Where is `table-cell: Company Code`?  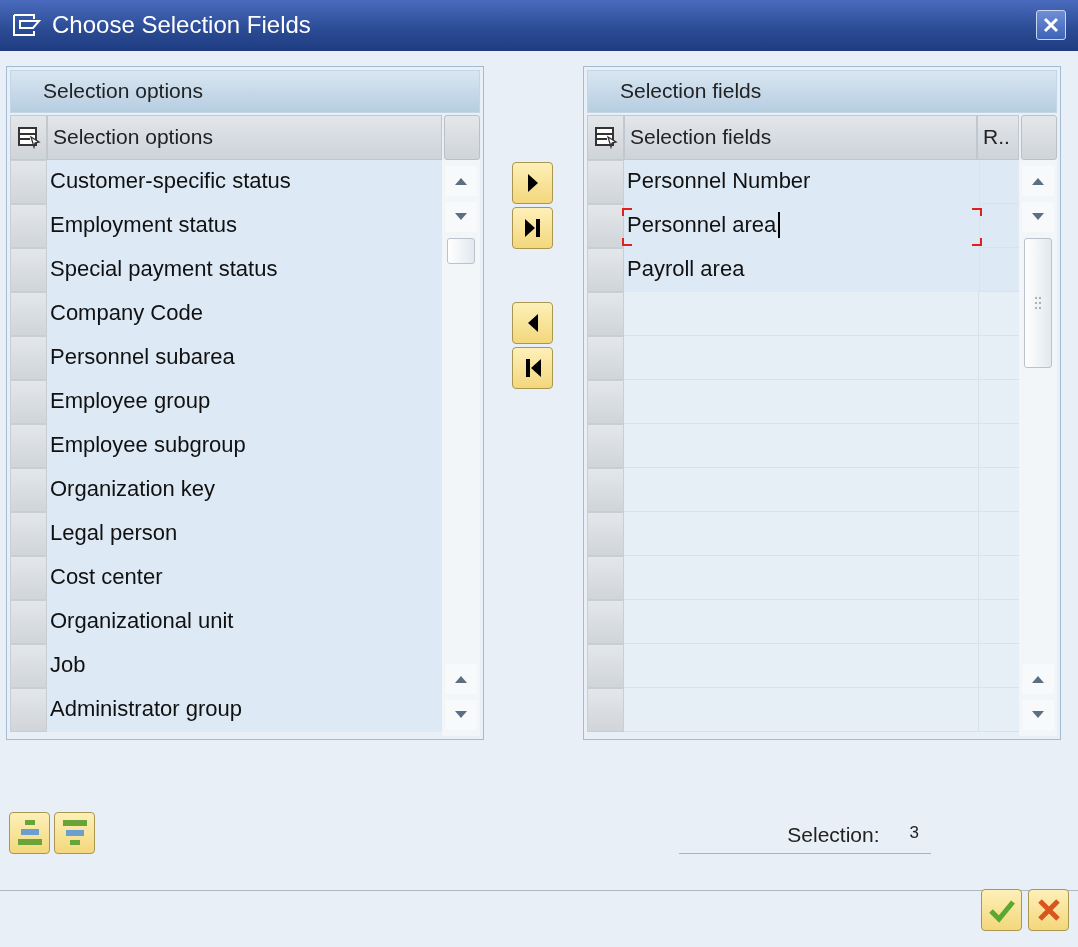
table-cell: Company Code is located at coordinates (244, 313).